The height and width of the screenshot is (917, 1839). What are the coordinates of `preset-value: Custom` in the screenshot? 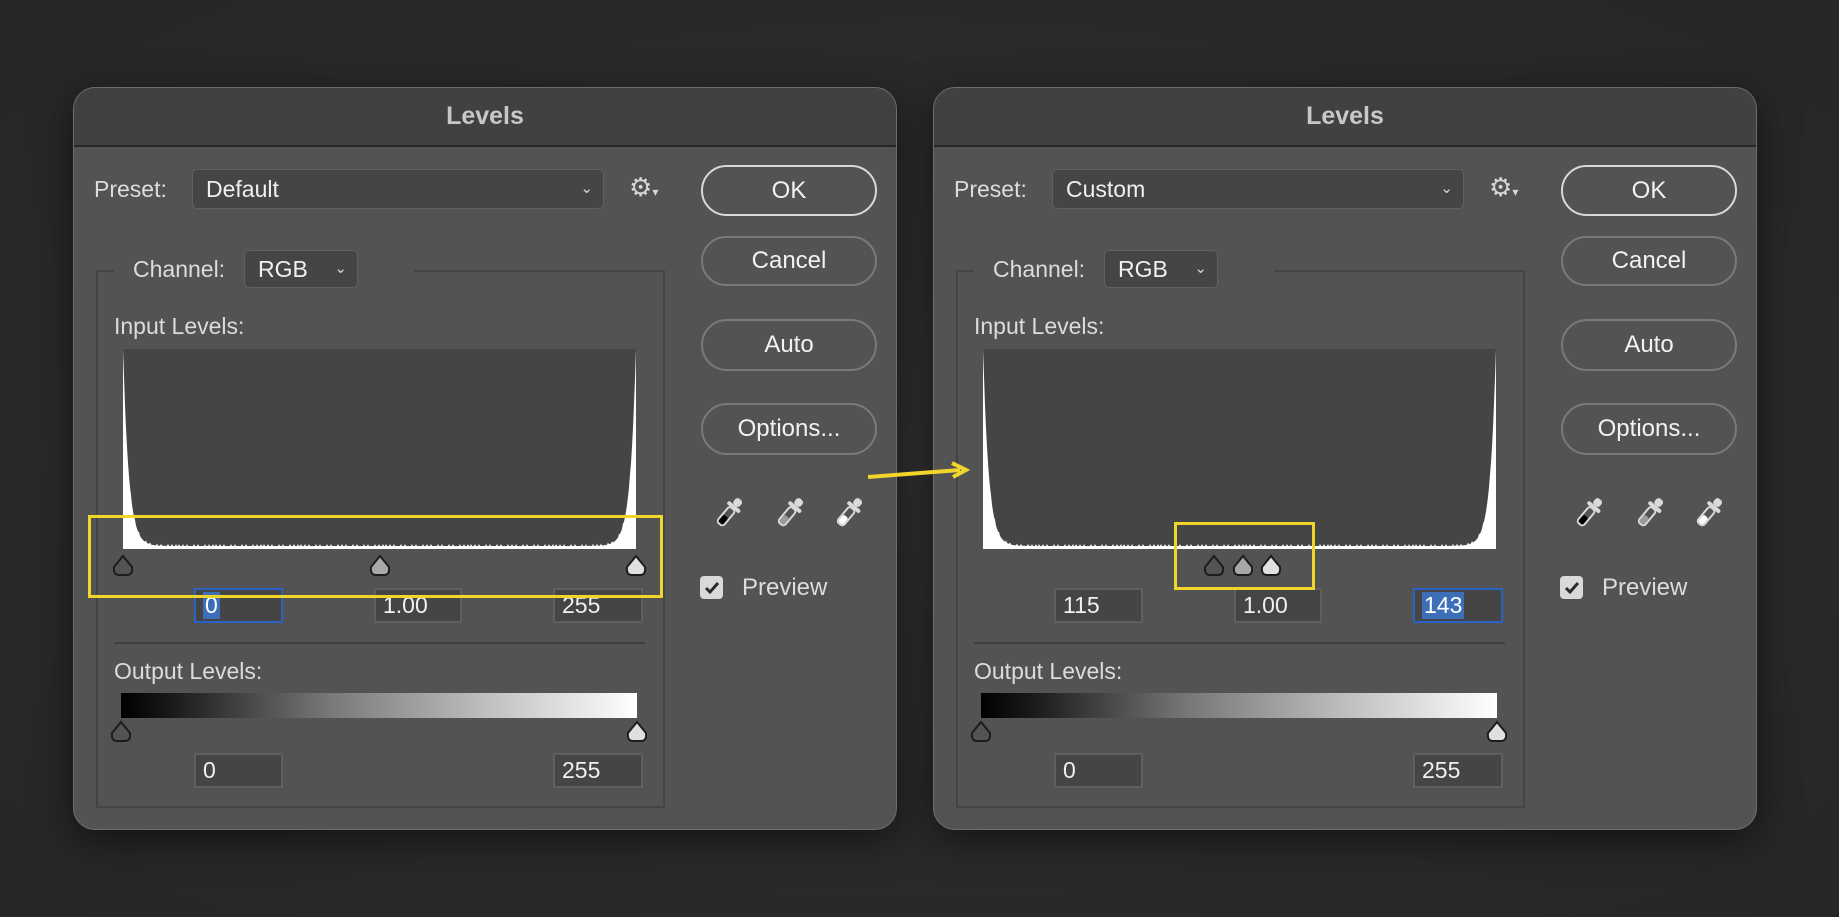 It's located at (1106, 188).